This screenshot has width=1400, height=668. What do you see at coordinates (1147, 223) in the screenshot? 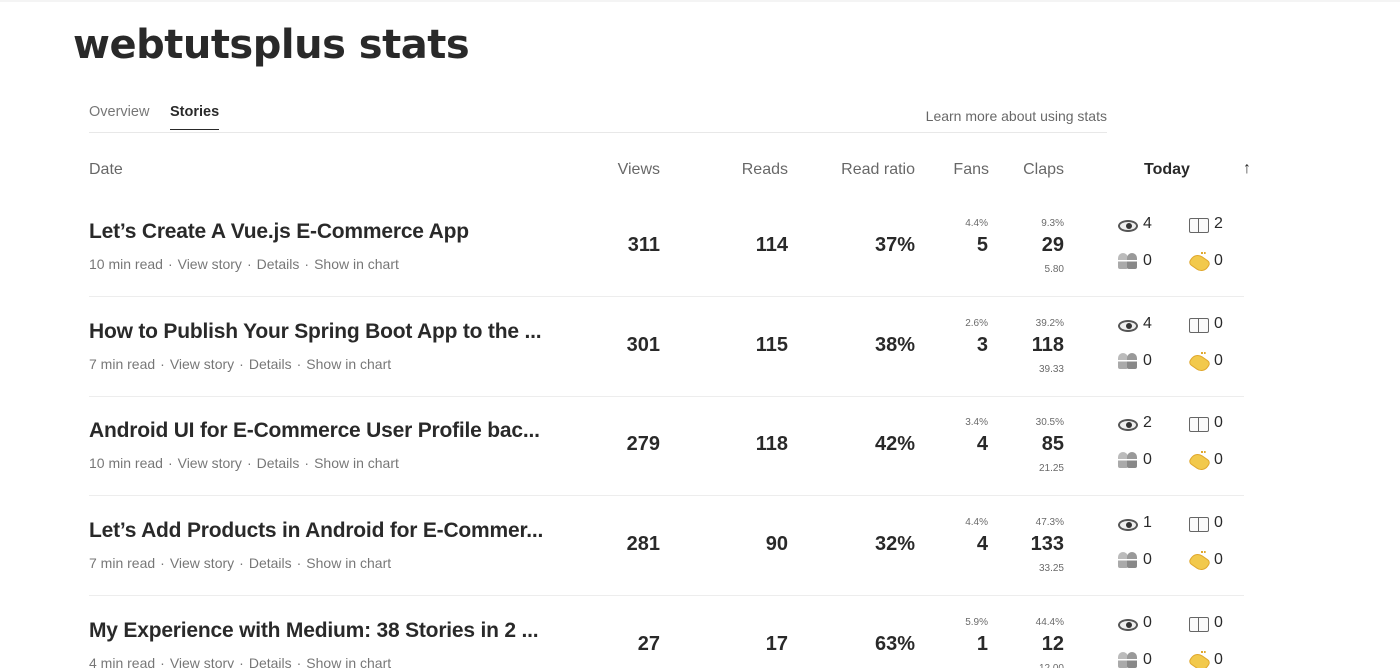
I see `today-views-count: 4` at bounding box center [1147, 223].